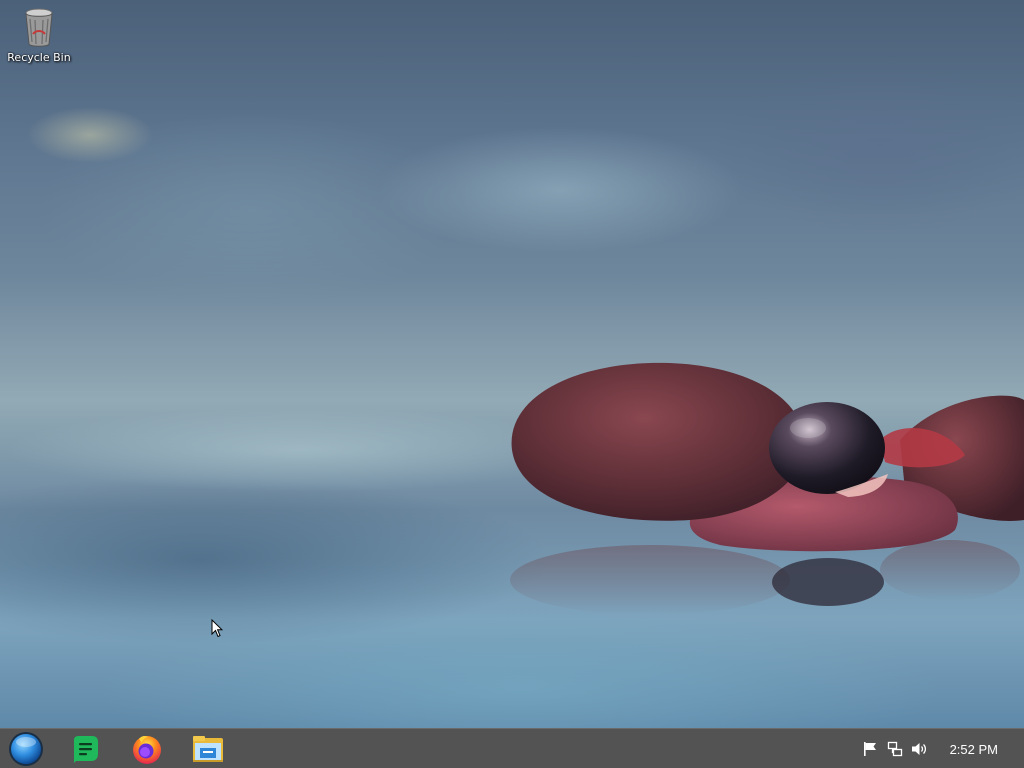 The height and width of the screenshot is (768, 1024). I want to click on start-orb-icon, so click(26, 749).